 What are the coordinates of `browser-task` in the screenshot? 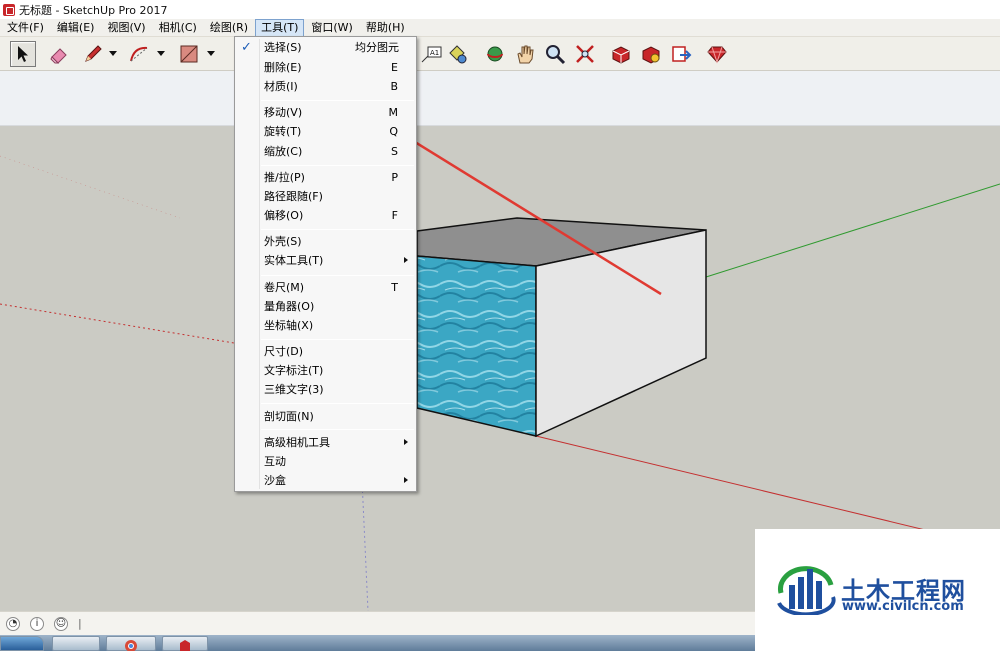 It's located at (131, 643).